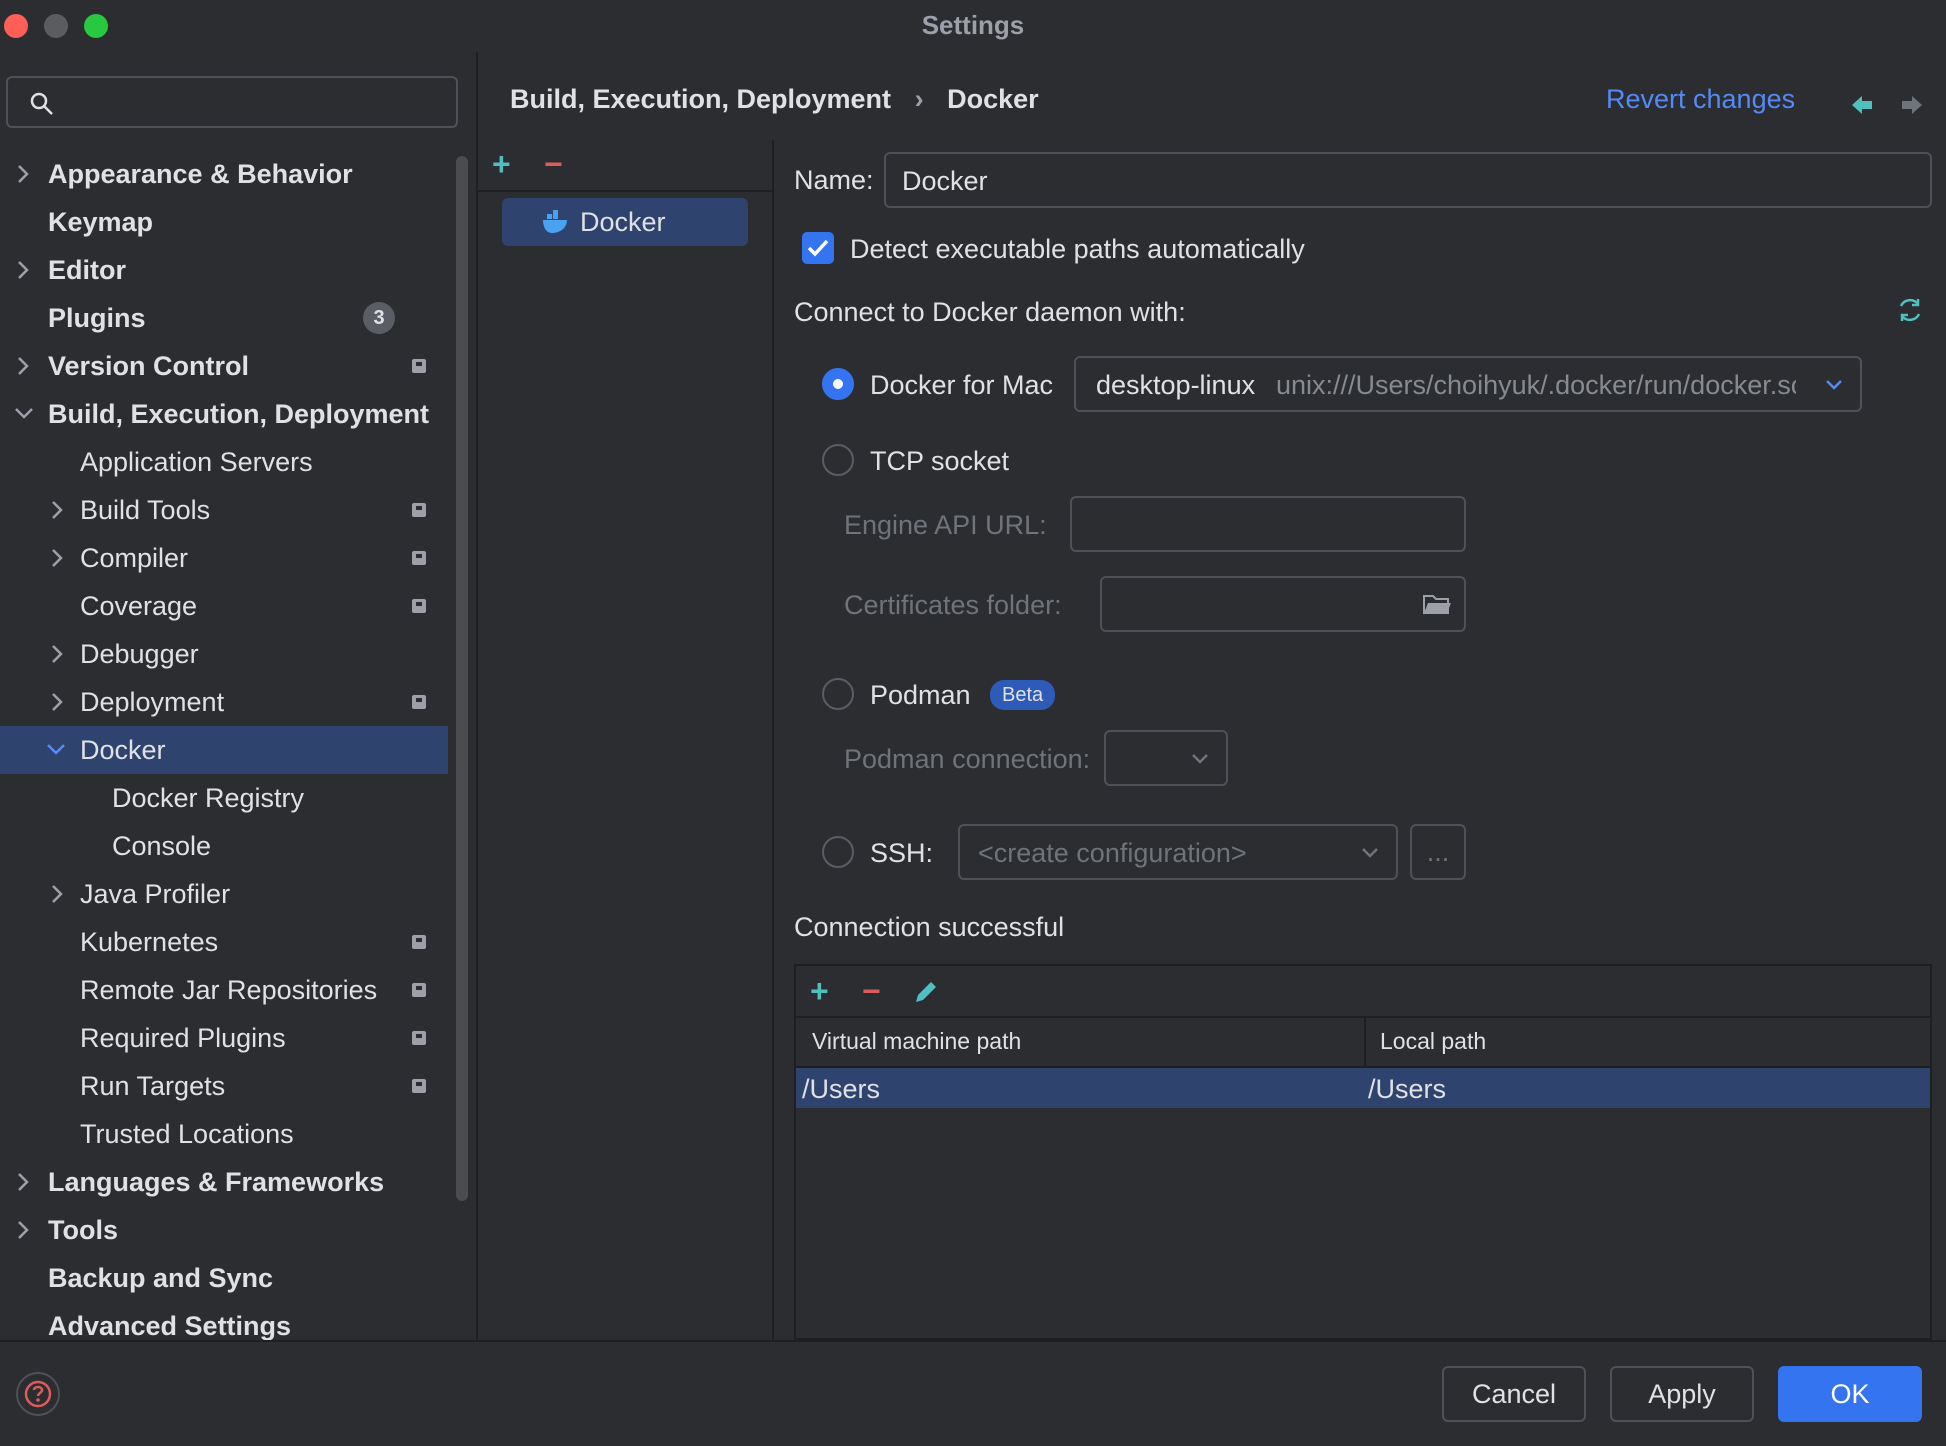 Image resolution: width=1946 pixels, height=1446 pixels. Describe the element at coordinates (224, 606) in the screenshot. I see `sidebar-item-coverage: Coverage` at that location.